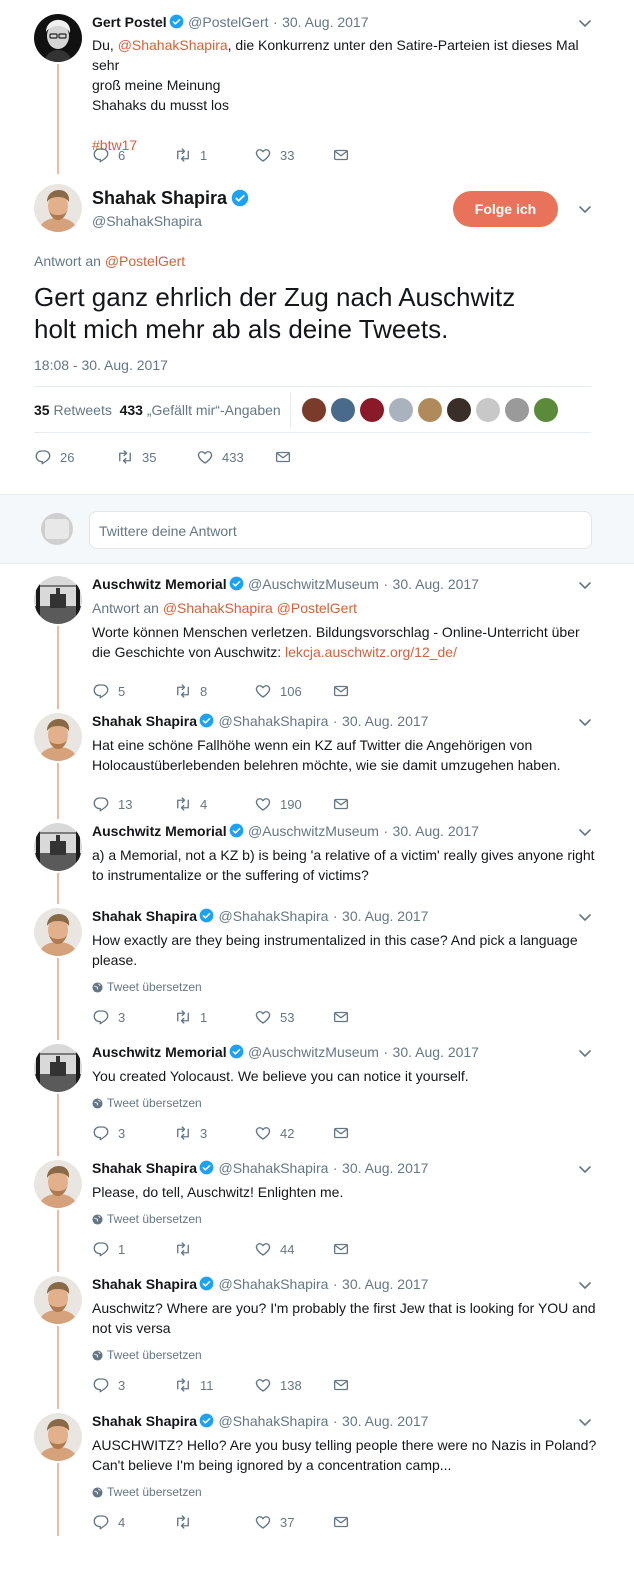 This screenshot has height=1572, width=634. Describe the element at coordinates (190, 804) in the screenshot. I see `retweet-button: 4` at that location.